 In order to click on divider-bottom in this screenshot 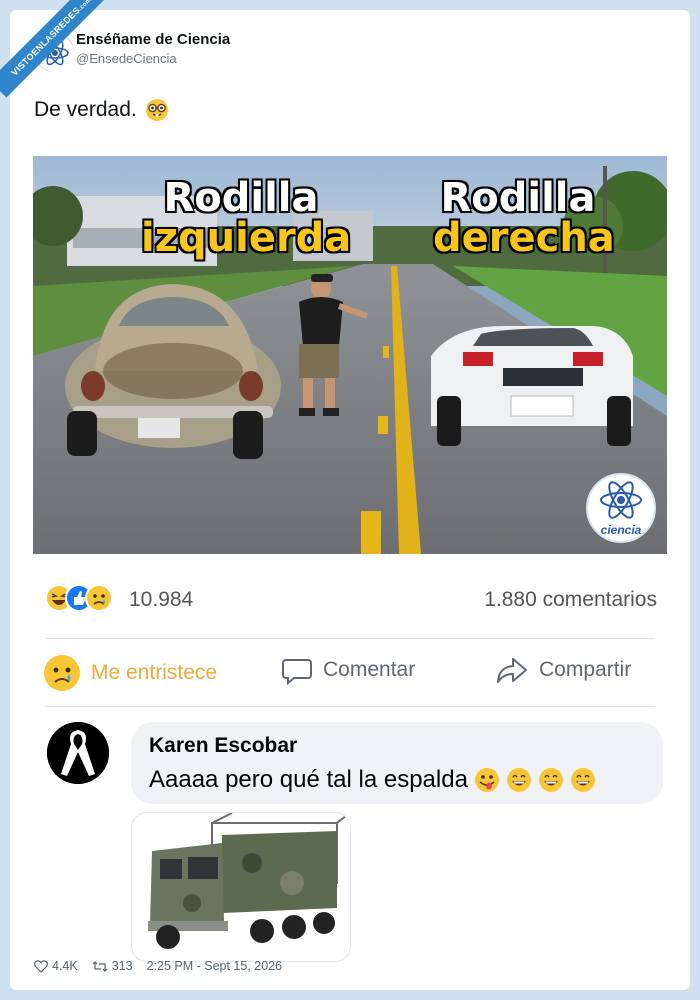, I will do `click(350, 706)`.